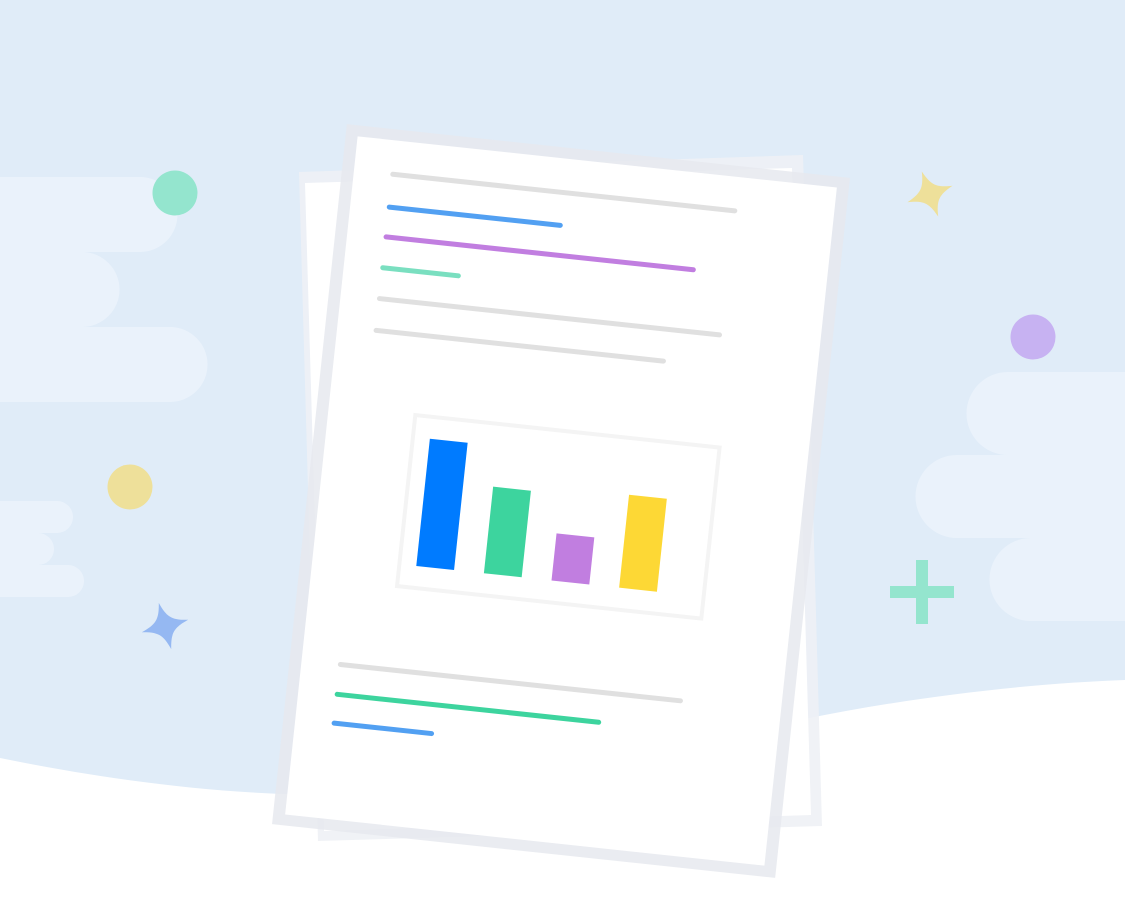  I want to click on purple-dot, so click(1033, 337).